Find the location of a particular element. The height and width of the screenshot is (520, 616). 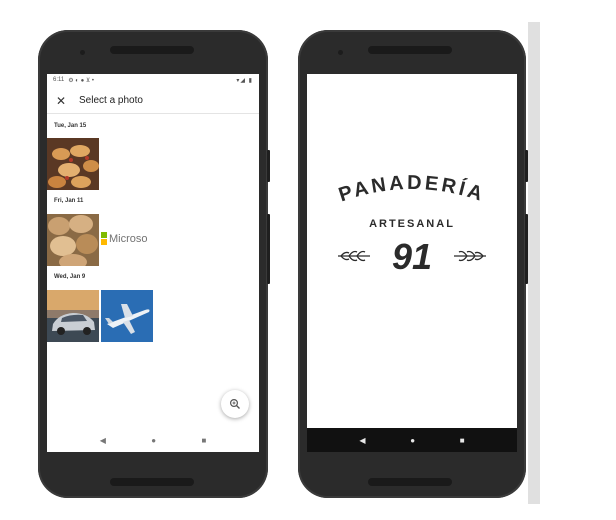

app-title: Select a photo is located at coordinates (111, 100).